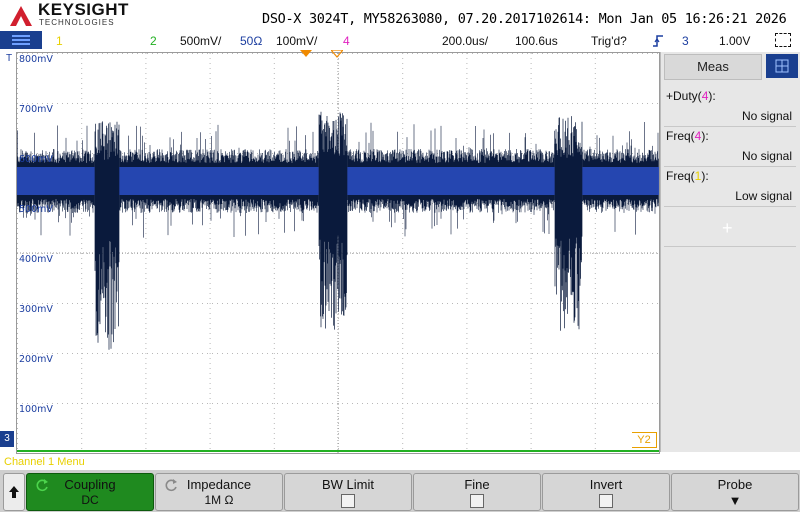 This screenshot has width=800, height=515. What do you see at coordinates (763, 196) in the screenshot?
I see `meas-row-3-value: Low signal` at bounding box center [763, 196].